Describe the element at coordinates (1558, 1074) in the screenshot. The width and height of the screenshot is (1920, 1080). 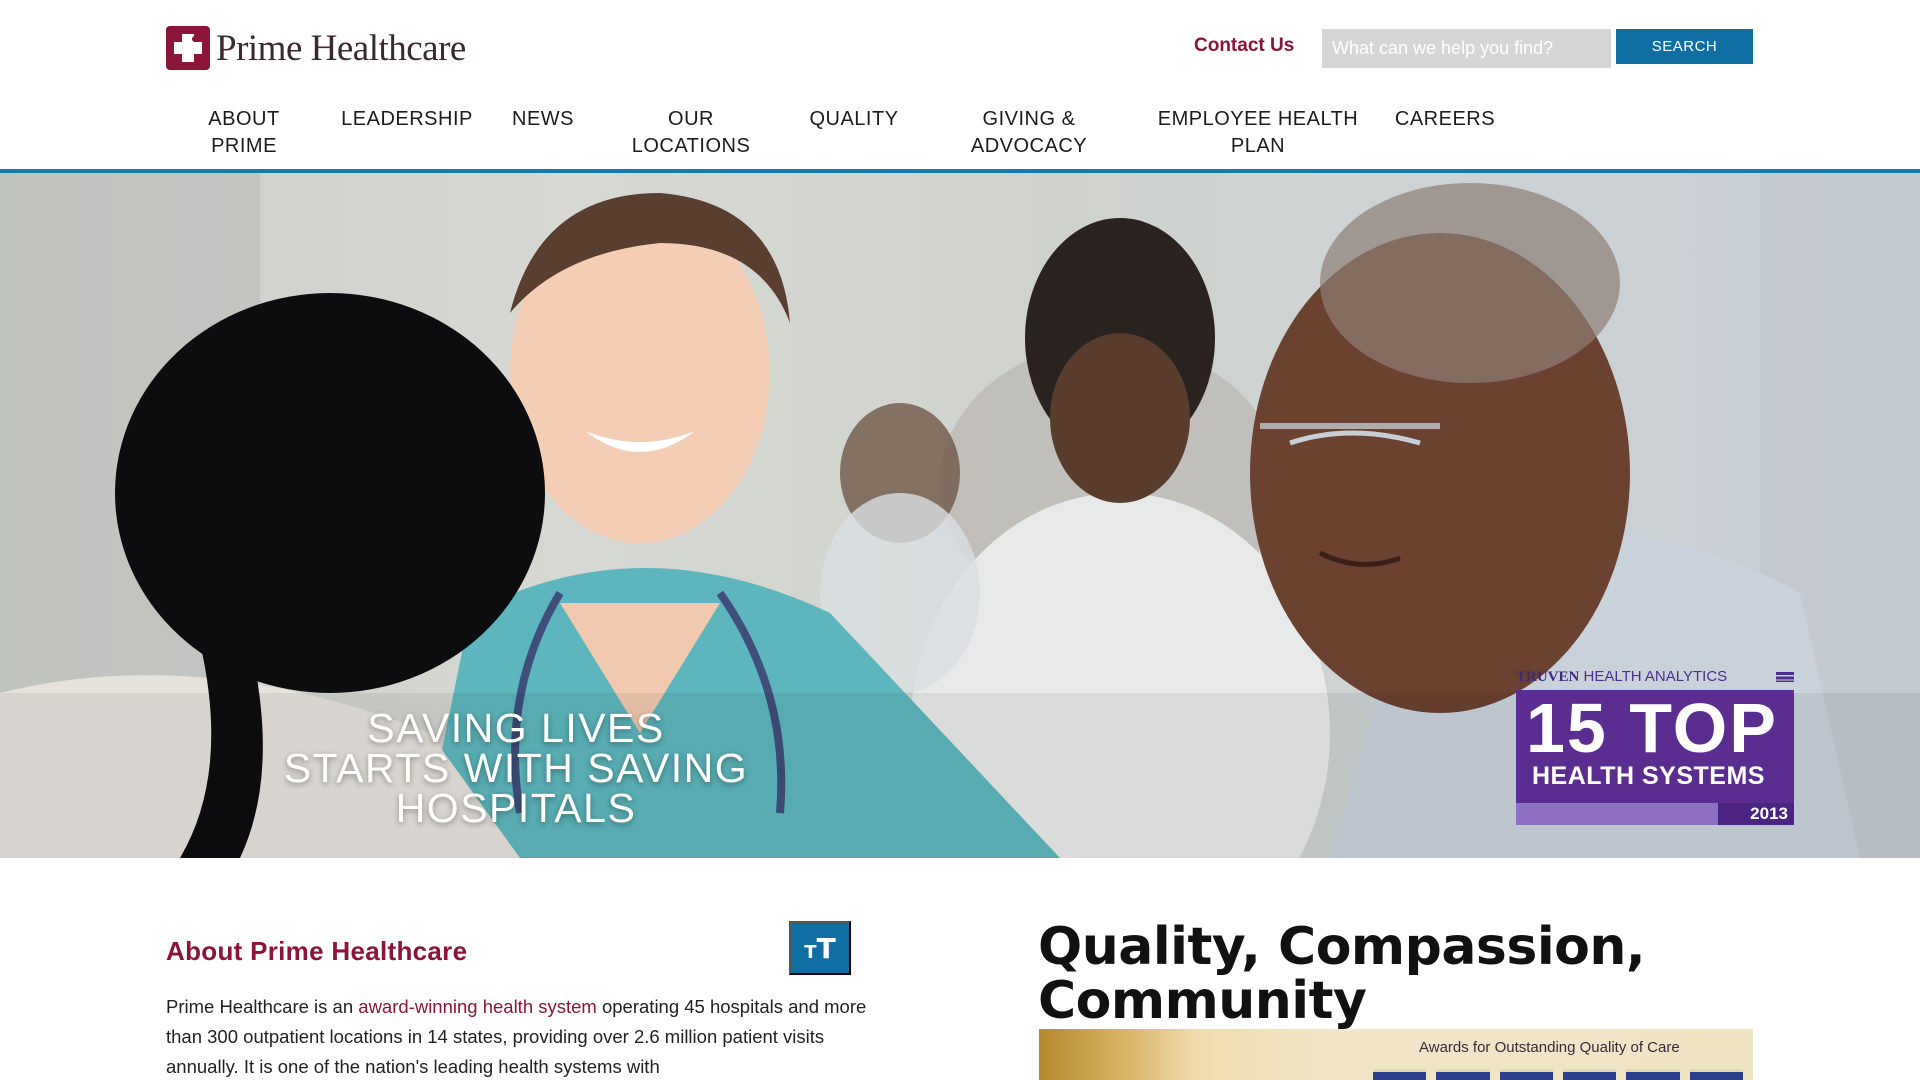
I see `awards-strip` at that location.